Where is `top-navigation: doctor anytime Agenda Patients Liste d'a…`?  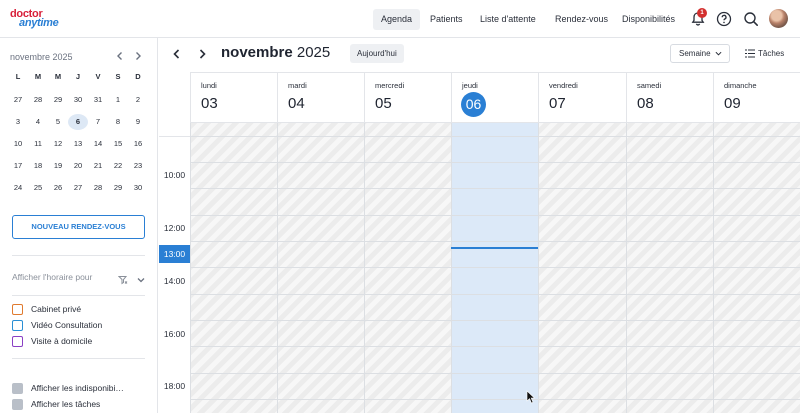
top-navigation: doctor anytime Agenda Patients Liste d'a… is located at coordinates (400, 19).